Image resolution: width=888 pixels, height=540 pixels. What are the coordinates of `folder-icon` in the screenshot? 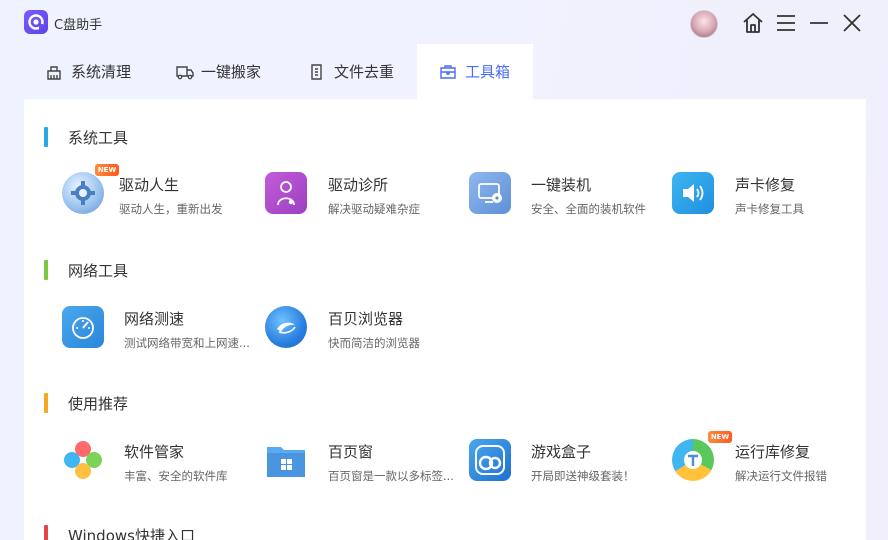 It's located at (286, 460).